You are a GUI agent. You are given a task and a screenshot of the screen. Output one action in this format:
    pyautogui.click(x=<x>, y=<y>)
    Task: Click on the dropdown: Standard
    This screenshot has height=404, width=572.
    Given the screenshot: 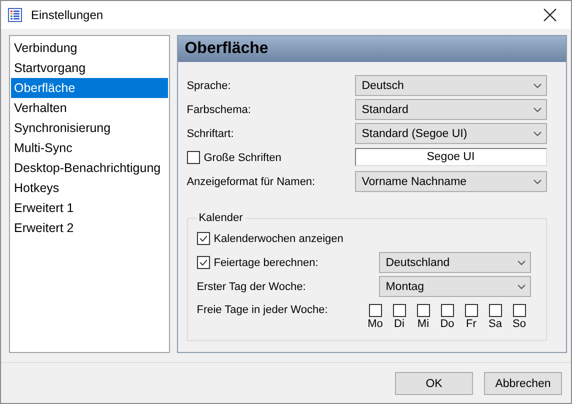 What is the action you would take?
    pyautogui.click(x=450, y=109)
    